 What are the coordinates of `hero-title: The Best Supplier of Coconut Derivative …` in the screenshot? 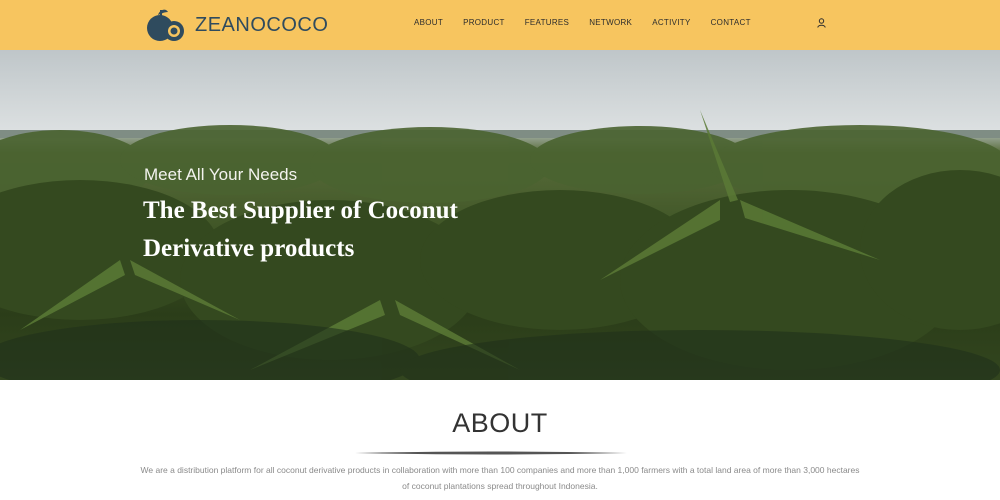 It's located at (300, 229).